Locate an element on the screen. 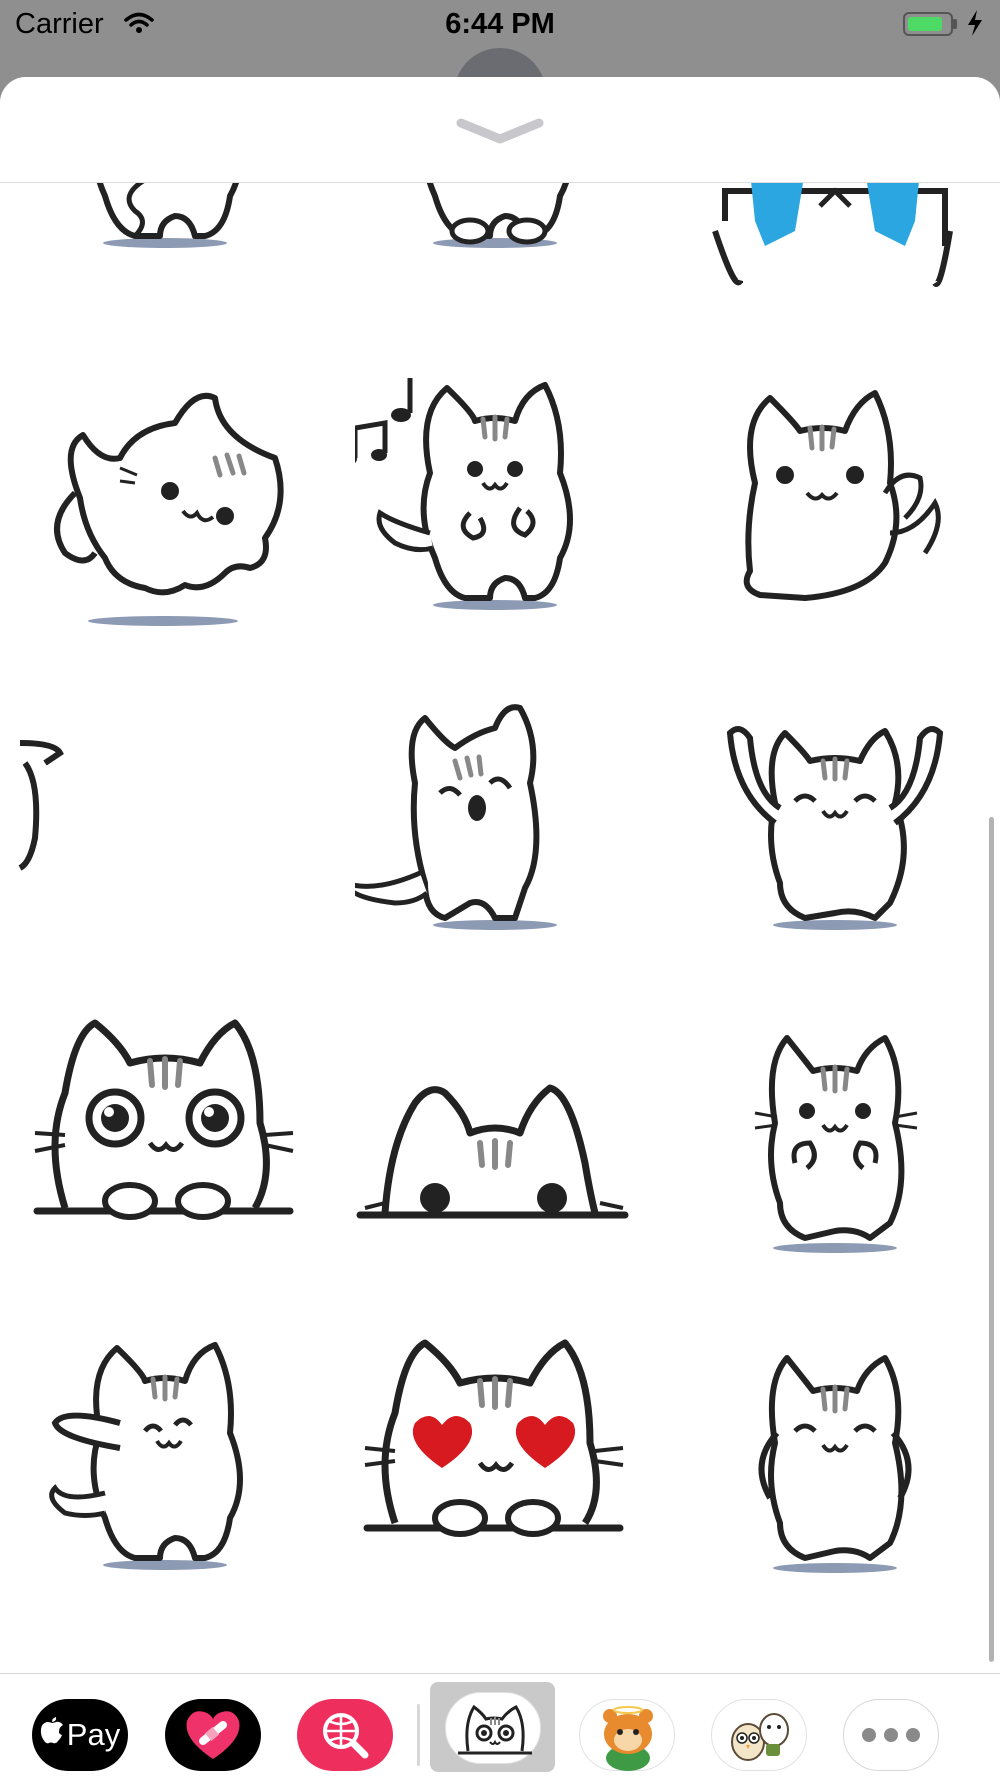  cat-sticker-app is located at coordinates (493, 1728).